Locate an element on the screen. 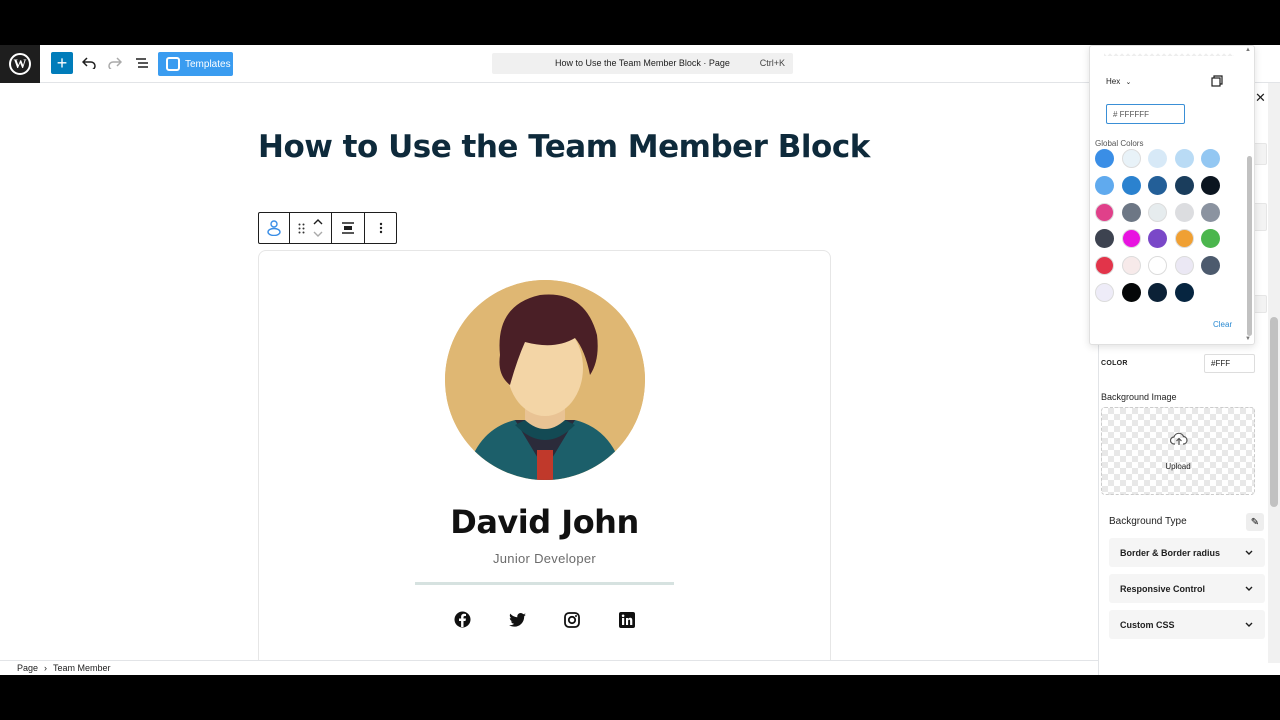 The width and height of the screenshot is (1280, 720). list-view-icon is located at coordinates (142, 63).